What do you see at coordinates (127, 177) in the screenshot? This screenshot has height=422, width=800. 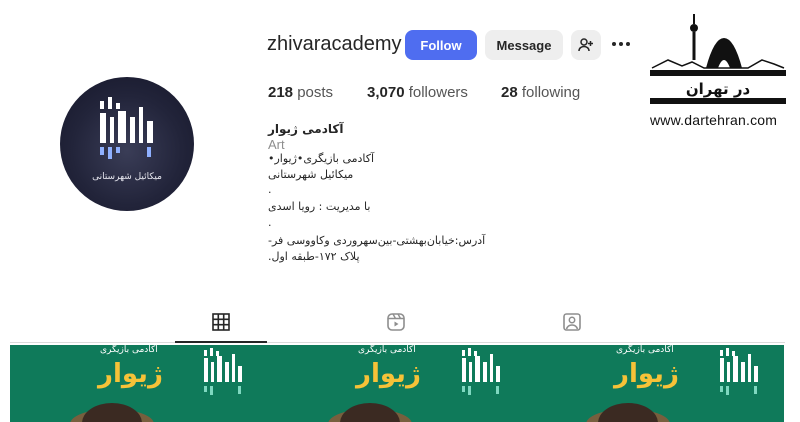 I see `avatar-caption: میکائیل شهرستانی` at bounding box center [127, 177].